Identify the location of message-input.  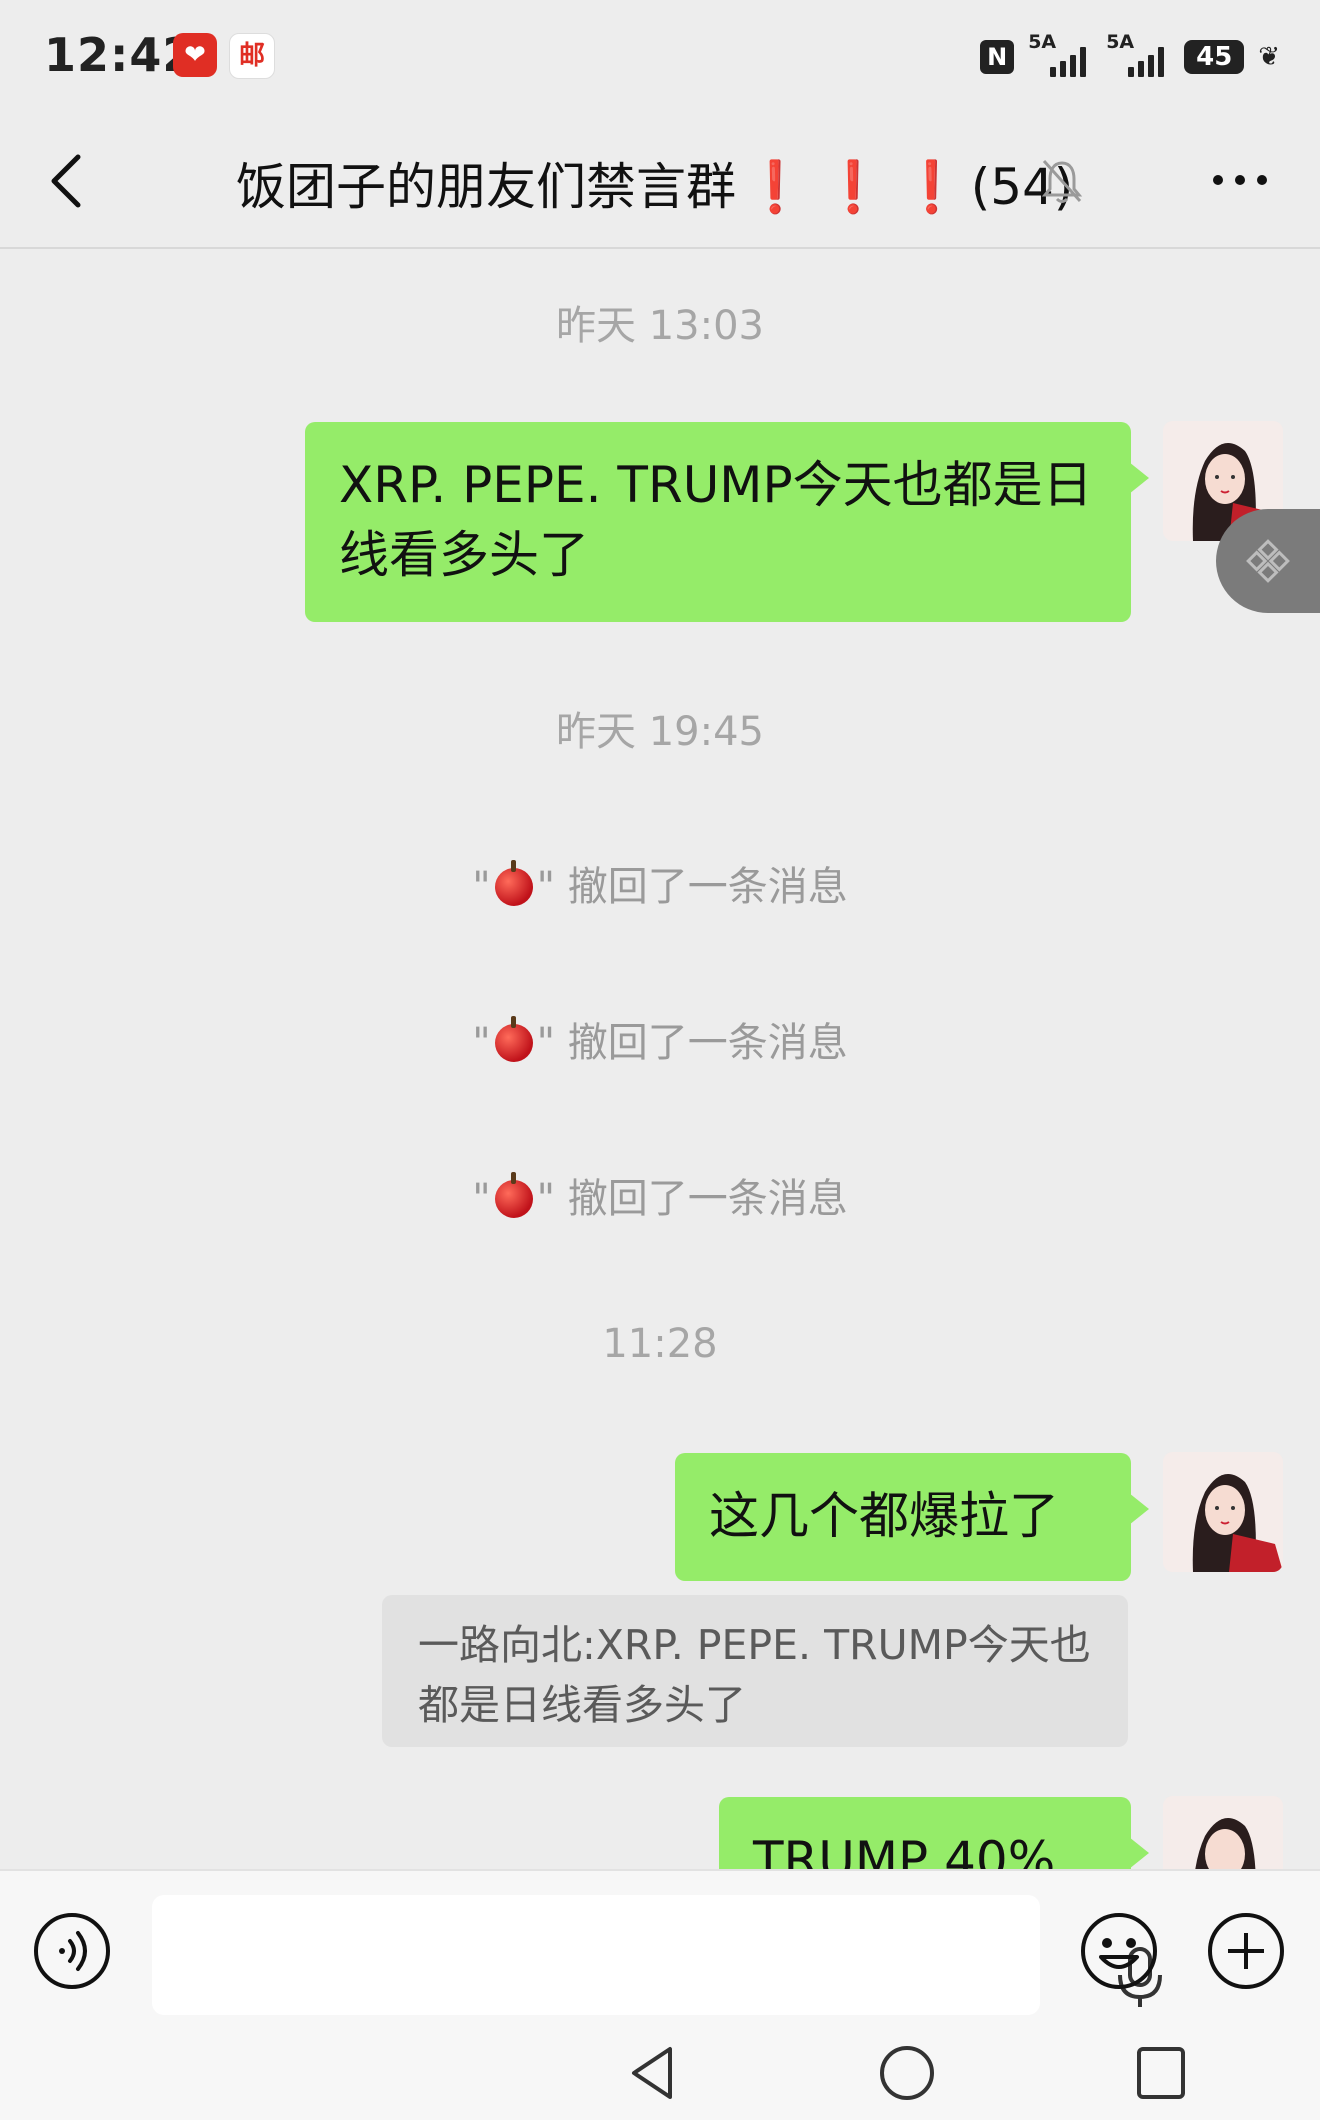
(657, 1955).